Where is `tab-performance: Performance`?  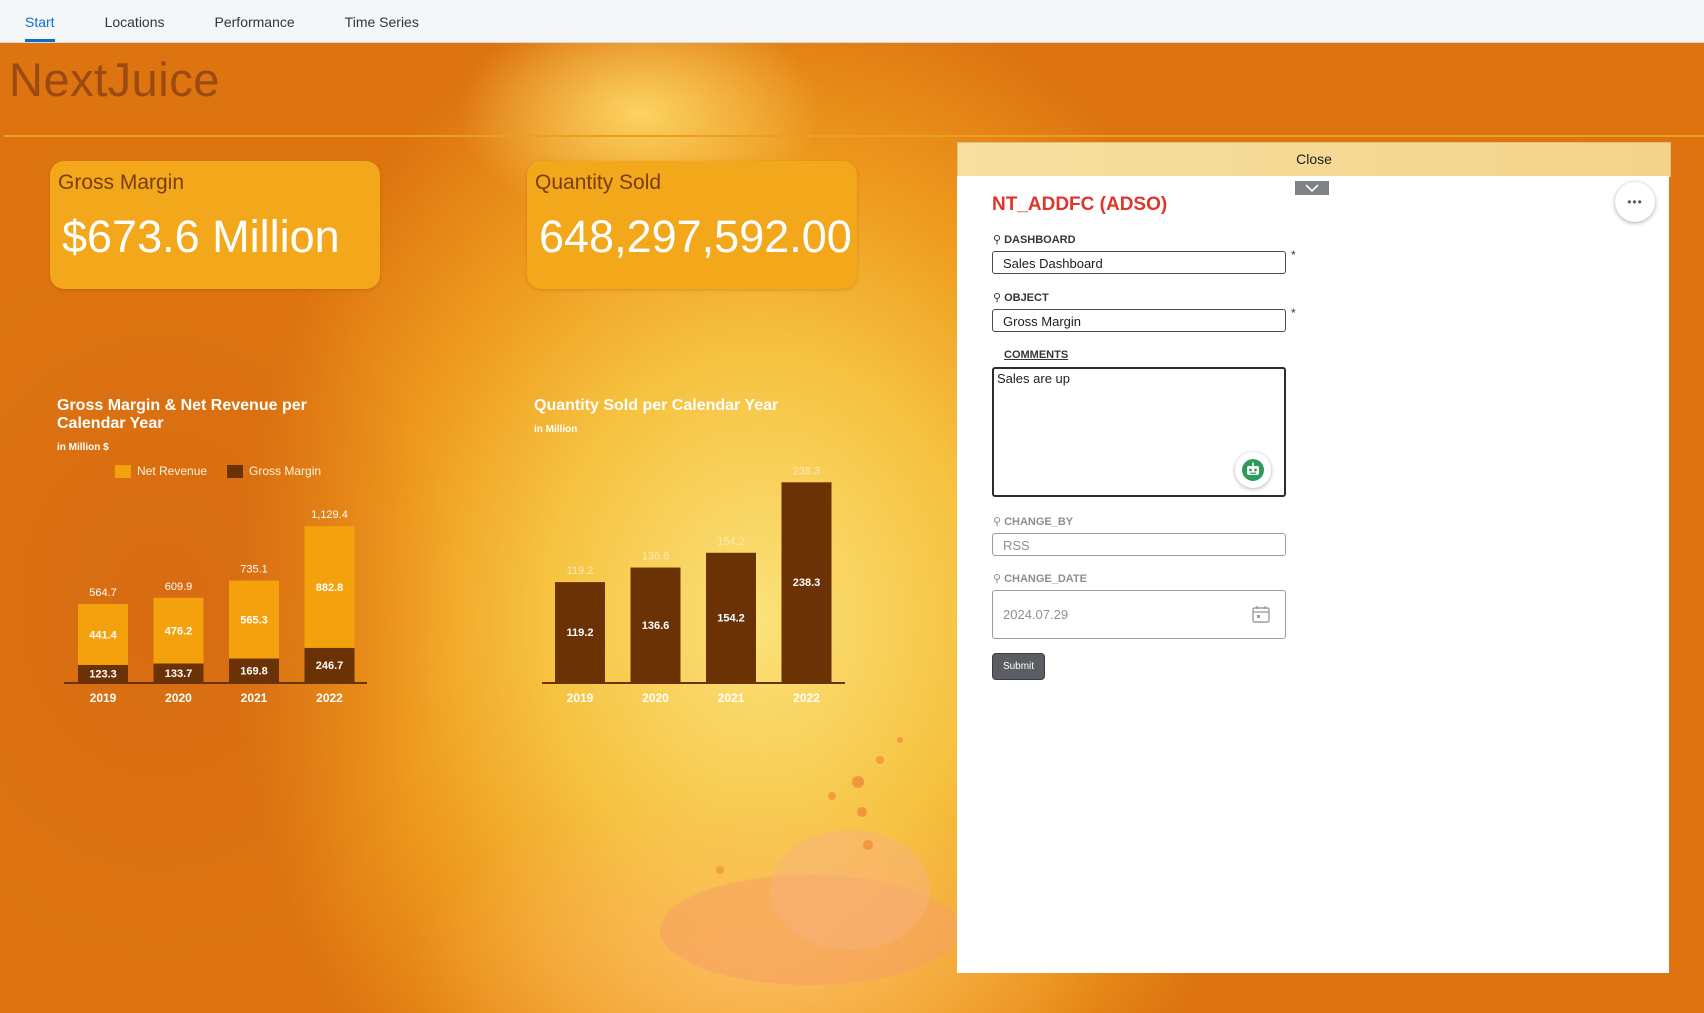 tab-performance: Performance is located at coordinates (255, 21).